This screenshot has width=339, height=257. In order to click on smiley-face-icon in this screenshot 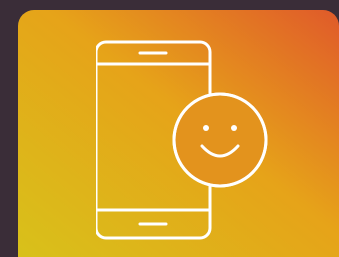, I will do `click(220, 140)`.